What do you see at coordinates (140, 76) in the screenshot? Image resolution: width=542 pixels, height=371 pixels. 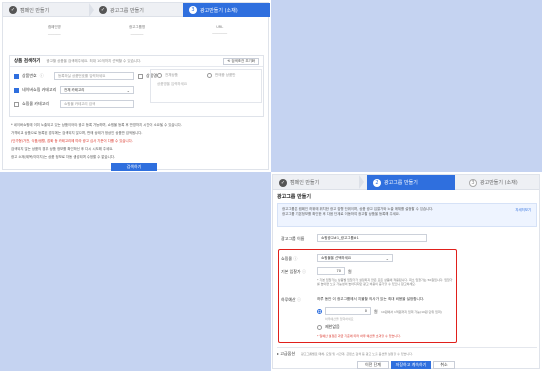 I see `product-name-checkbox` at bounding box center [140, 76].